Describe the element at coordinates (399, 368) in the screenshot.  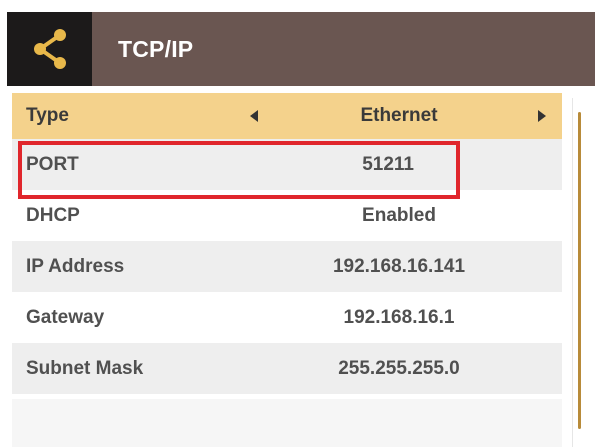
I see `subnet-mask-value: 255.255.255.0` at that location.